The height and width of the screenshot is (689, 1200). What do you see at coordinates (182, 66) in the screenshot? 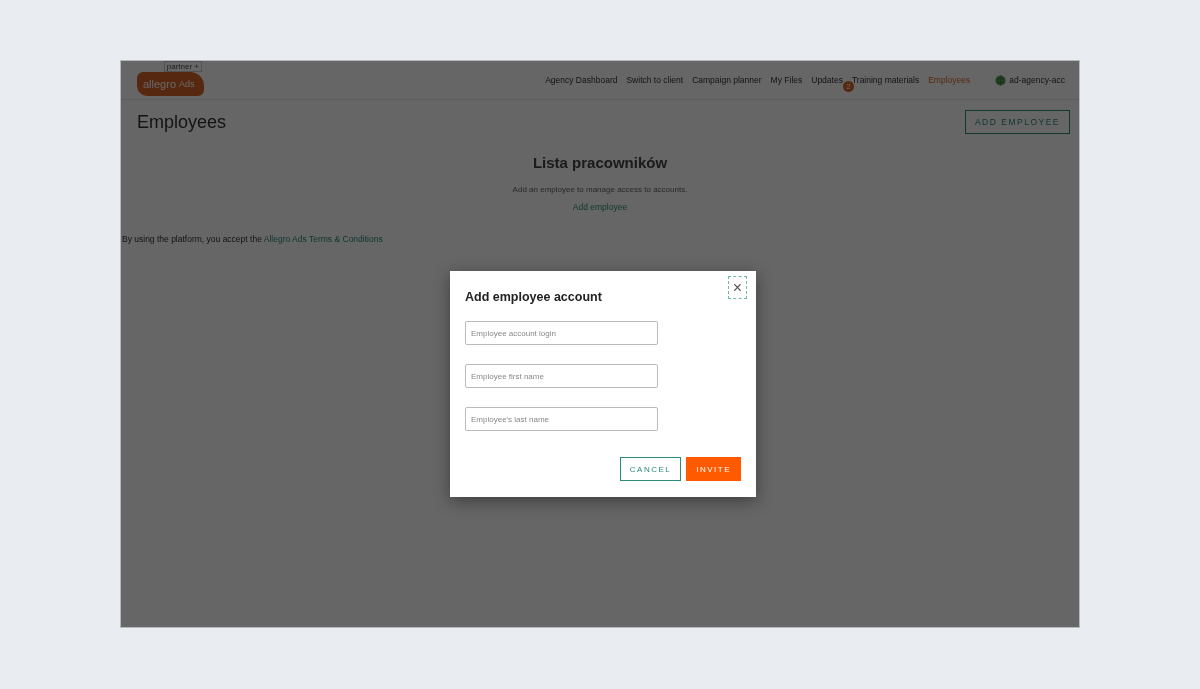
I see `partner-tag: partner +` at bounding box center [182, 66].